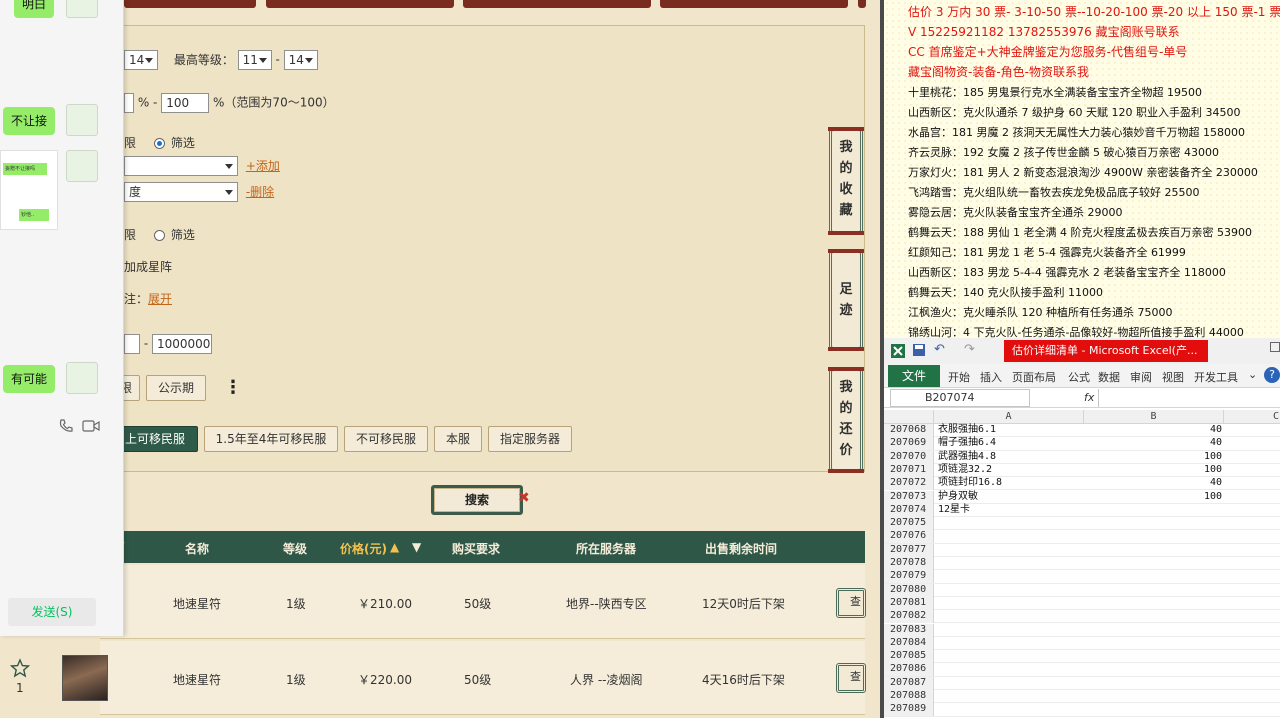  Describe the element at coordinates (530, 439) in the screenshot. I see `migration-btn-5: 指定服务器` at that location.